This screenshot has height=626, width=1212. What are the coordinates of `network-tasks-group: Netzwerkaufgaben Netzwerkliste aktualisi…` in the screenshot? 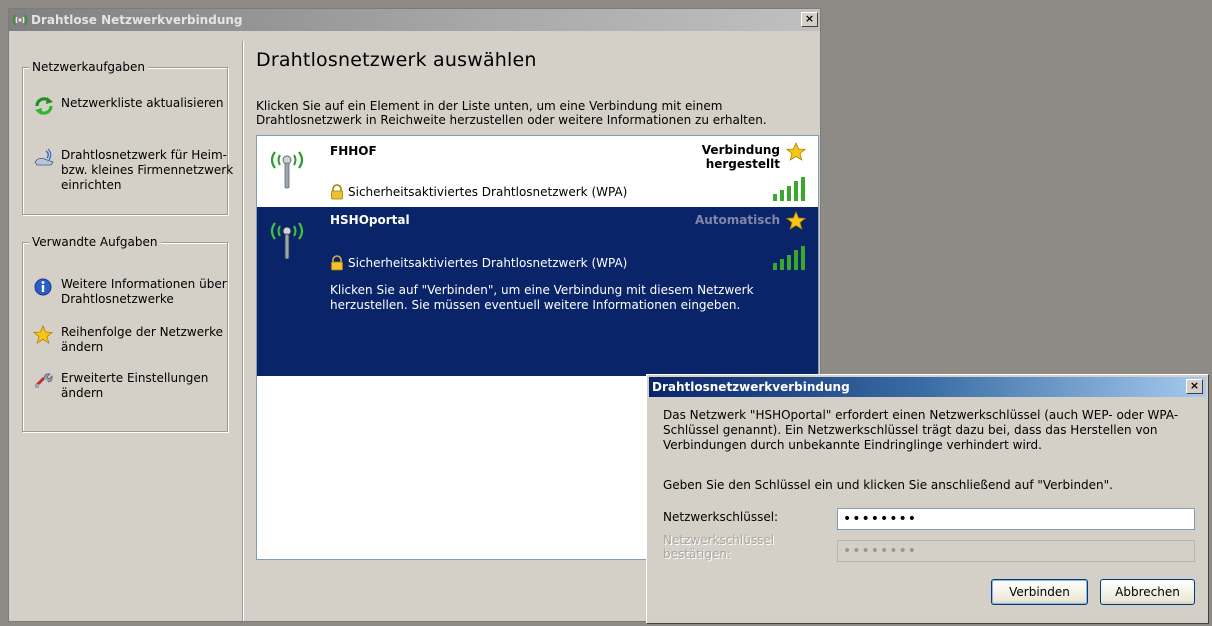 It's located at (127, 137).